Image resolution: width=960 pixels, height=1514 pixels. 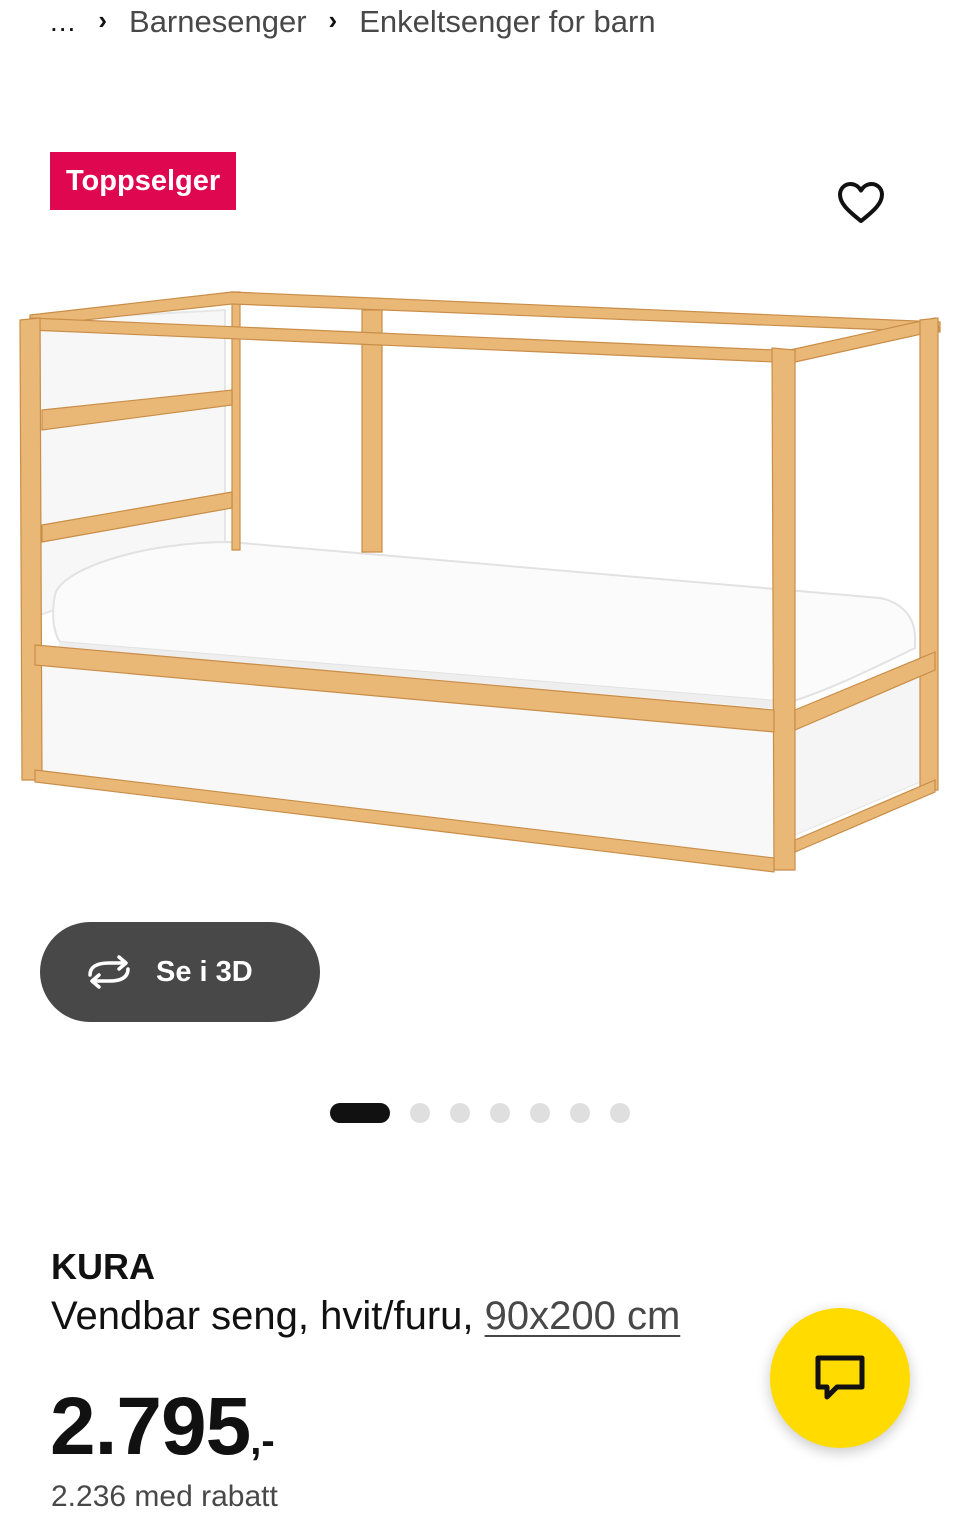 I want to click on product-price: 2.795 ,-, so click(x=162, y=1427).